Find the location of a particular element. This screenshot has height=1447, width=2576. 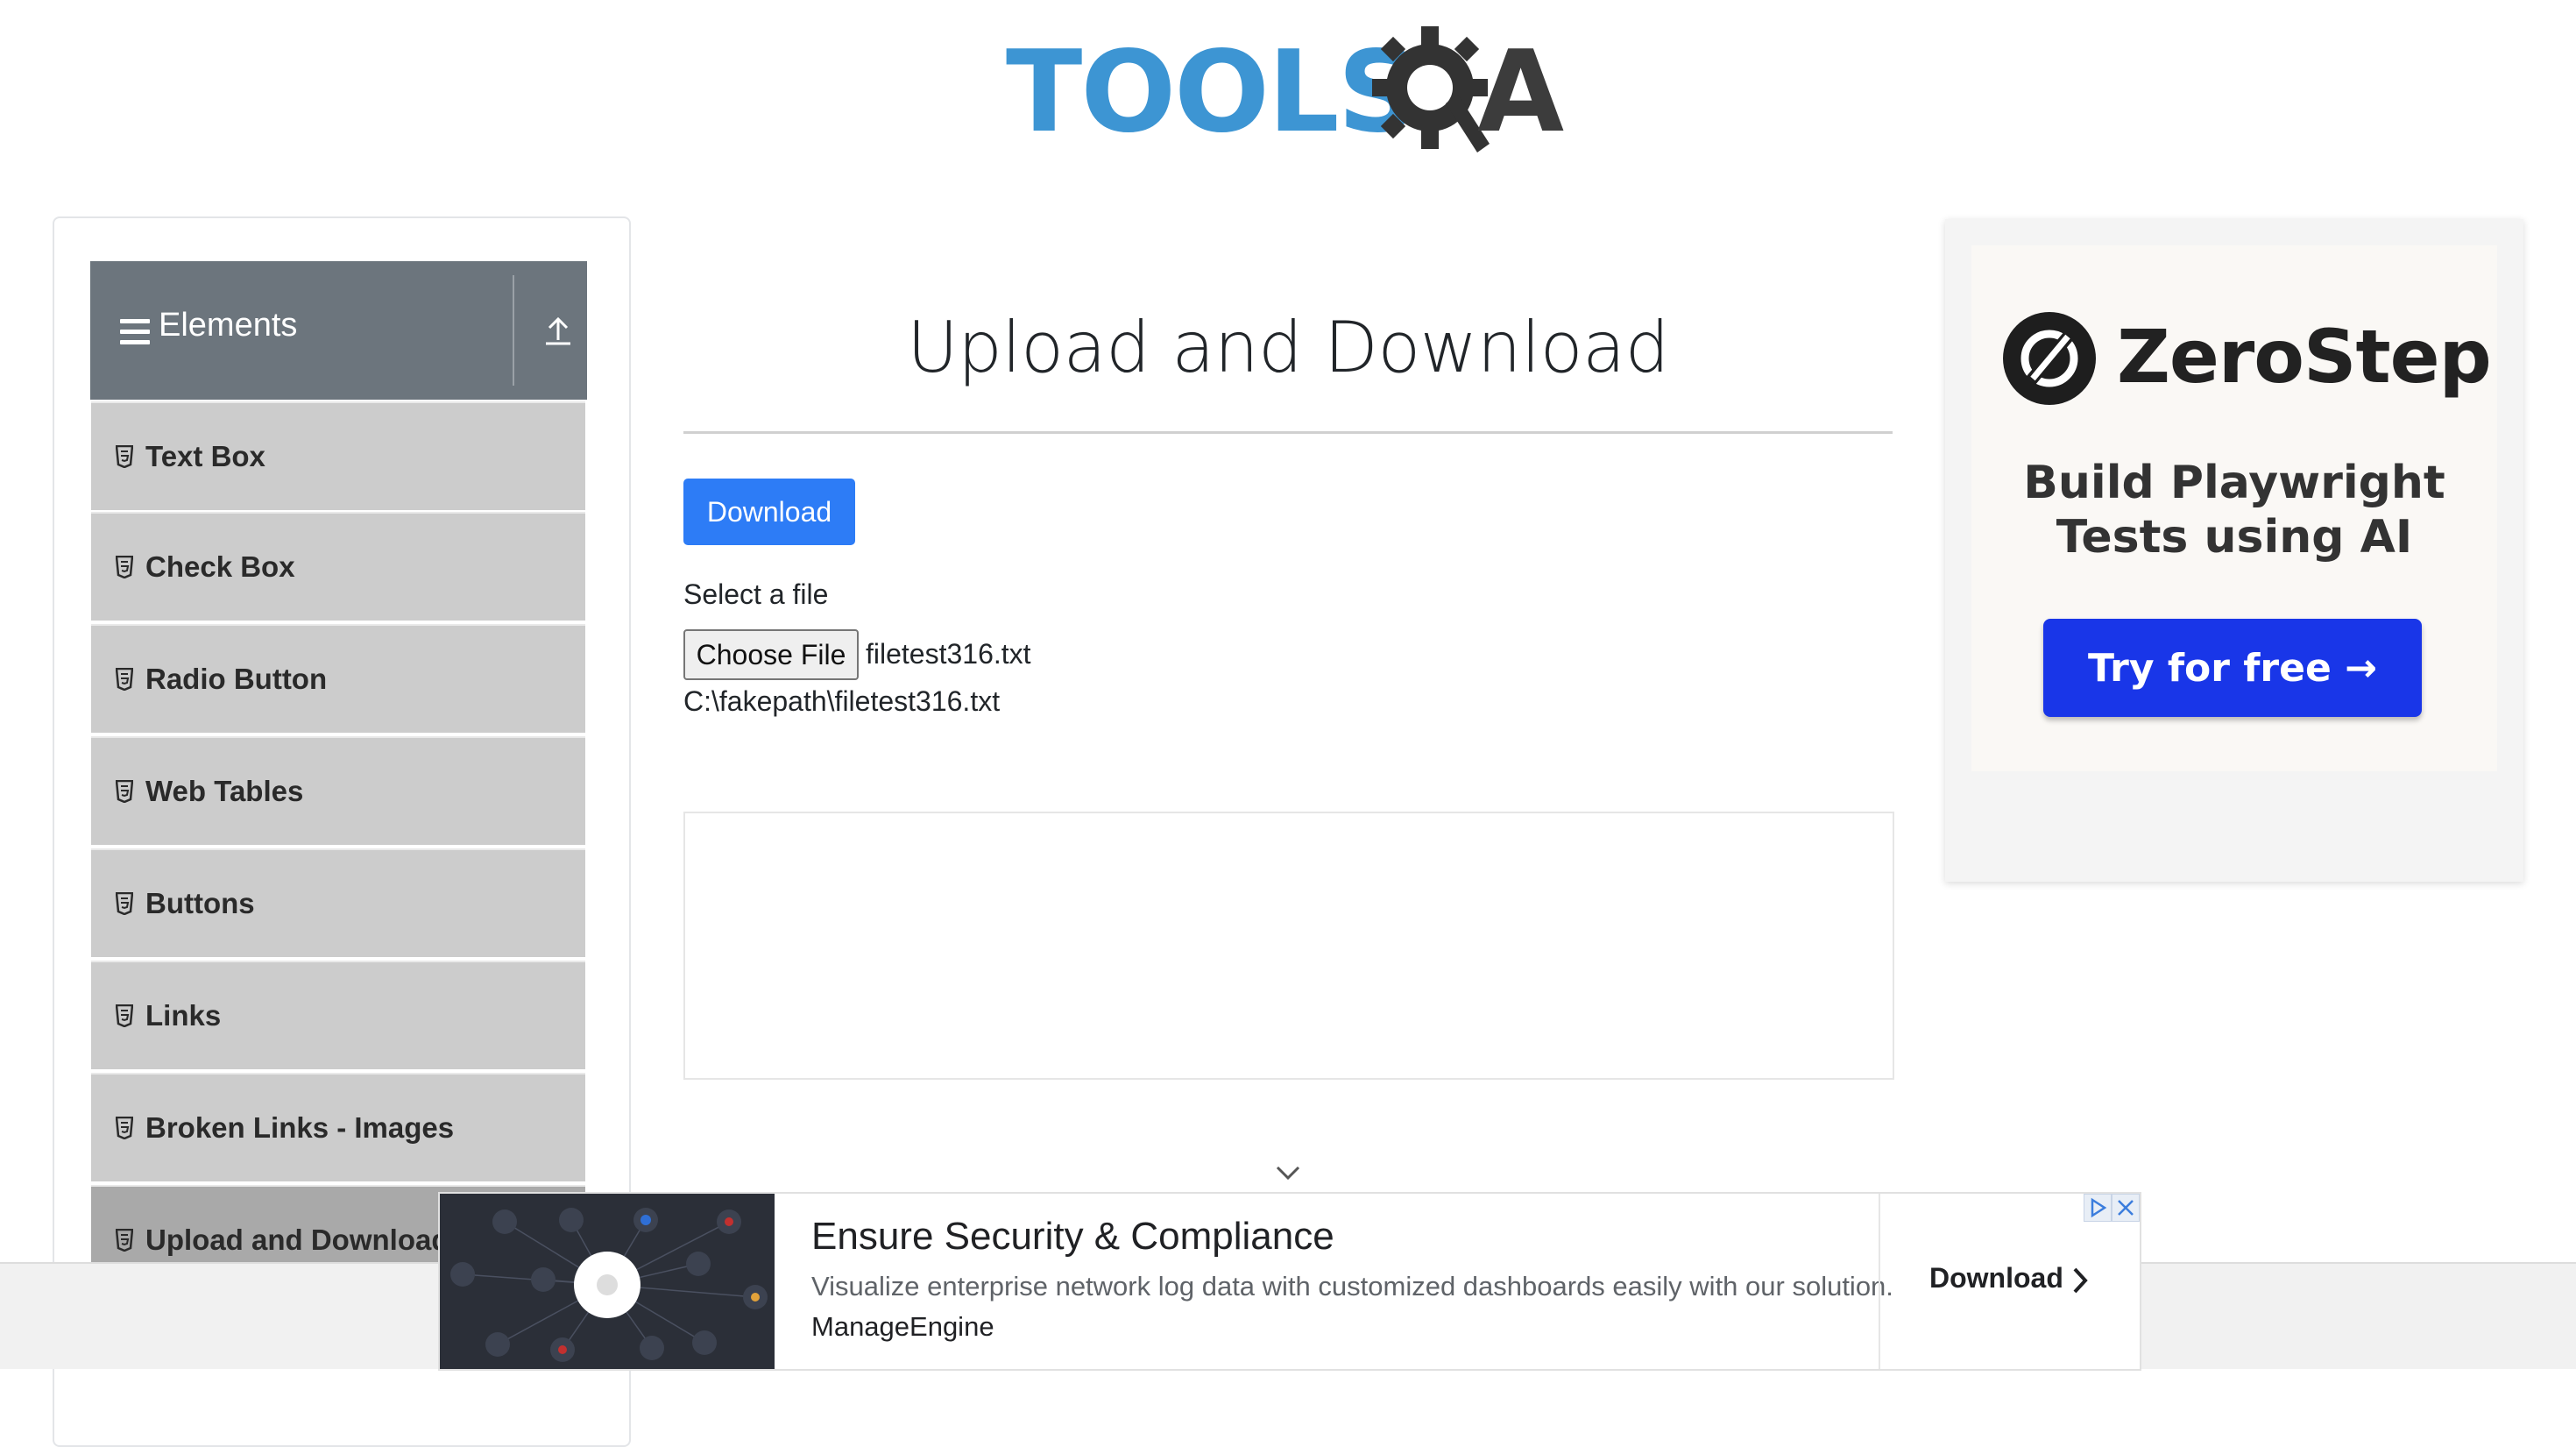

sidebar-item-label: Text Box is located at coordinates (205, 456).